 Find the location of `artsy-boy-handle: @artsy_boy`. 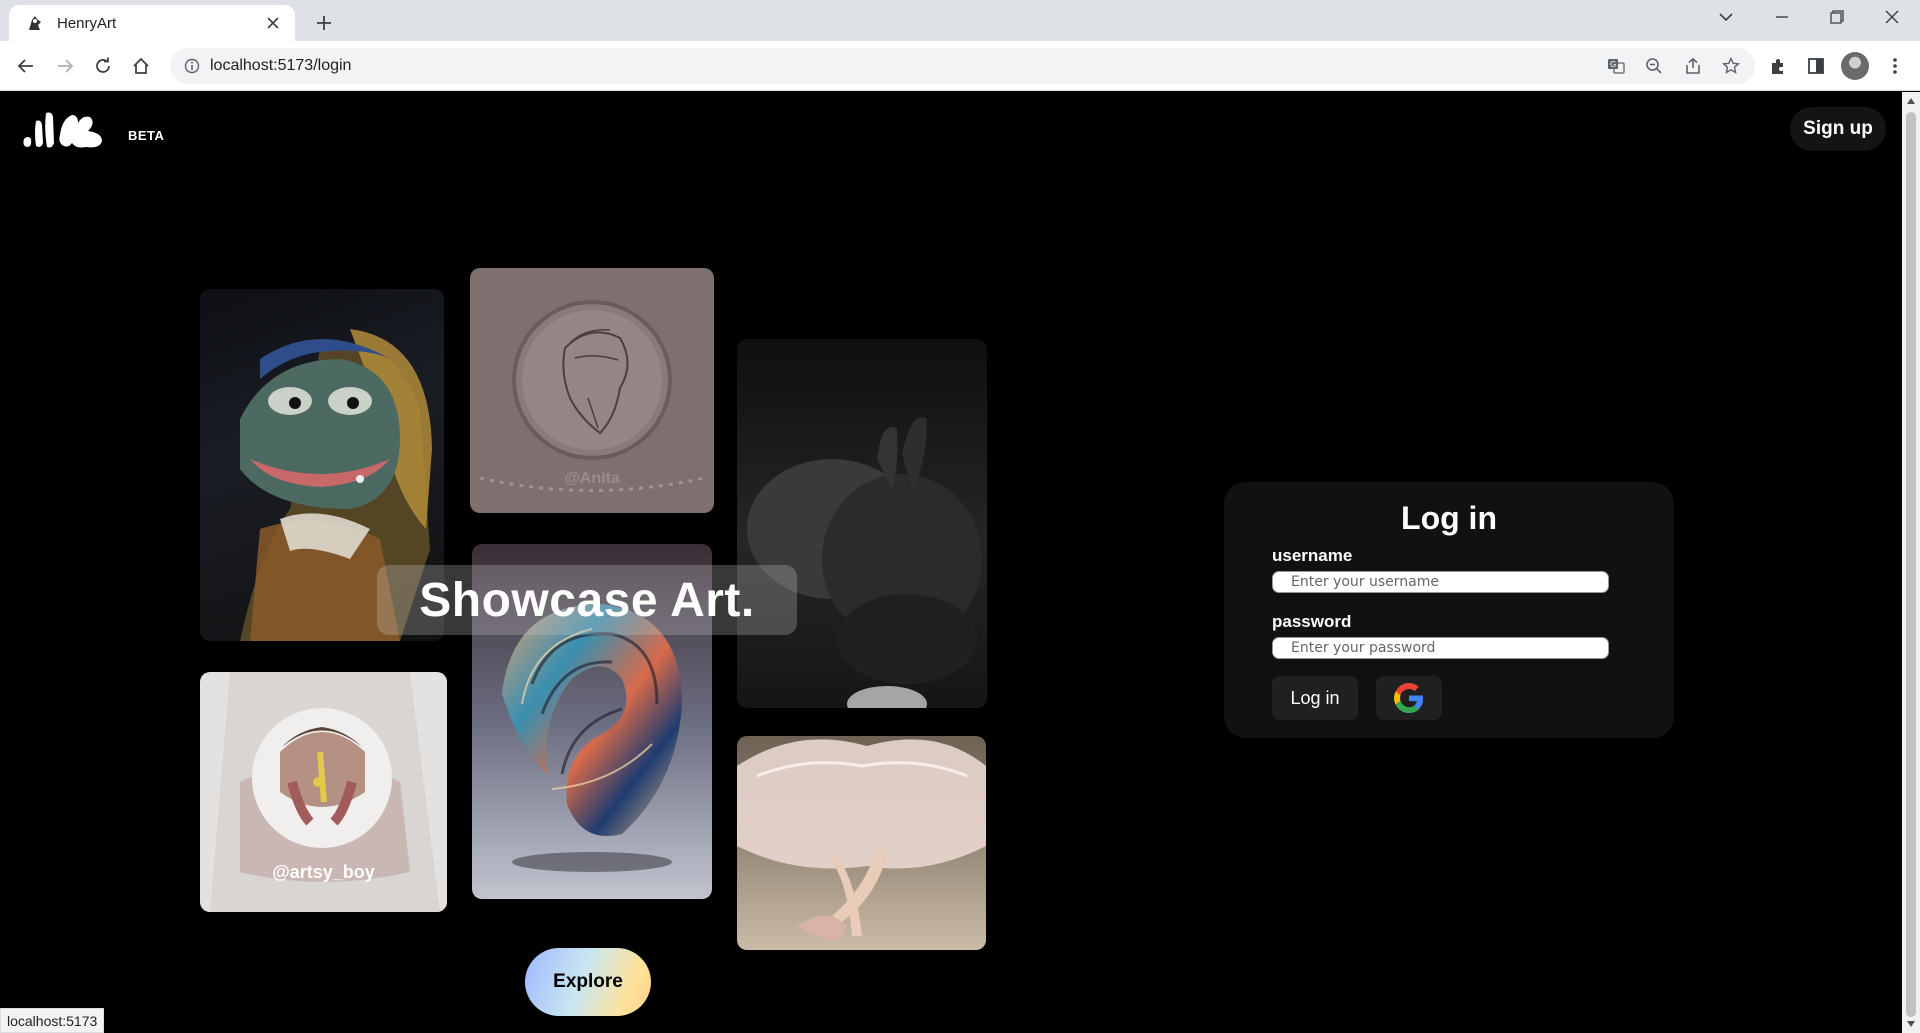

artsy-boy-handle: @artsy_boy is located at coordinates (323, 872).